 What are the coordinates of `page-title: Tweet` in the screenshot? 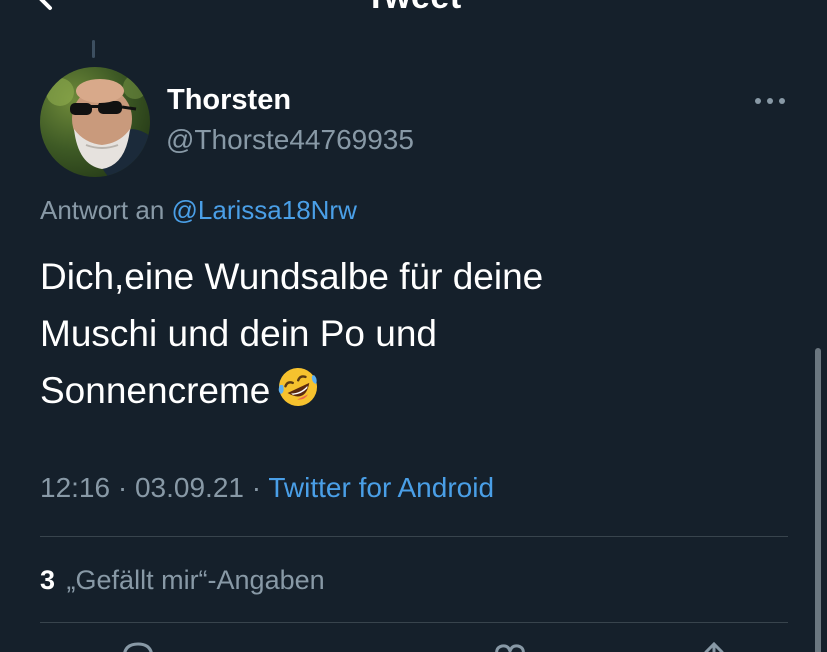 It's located at (413, 8).